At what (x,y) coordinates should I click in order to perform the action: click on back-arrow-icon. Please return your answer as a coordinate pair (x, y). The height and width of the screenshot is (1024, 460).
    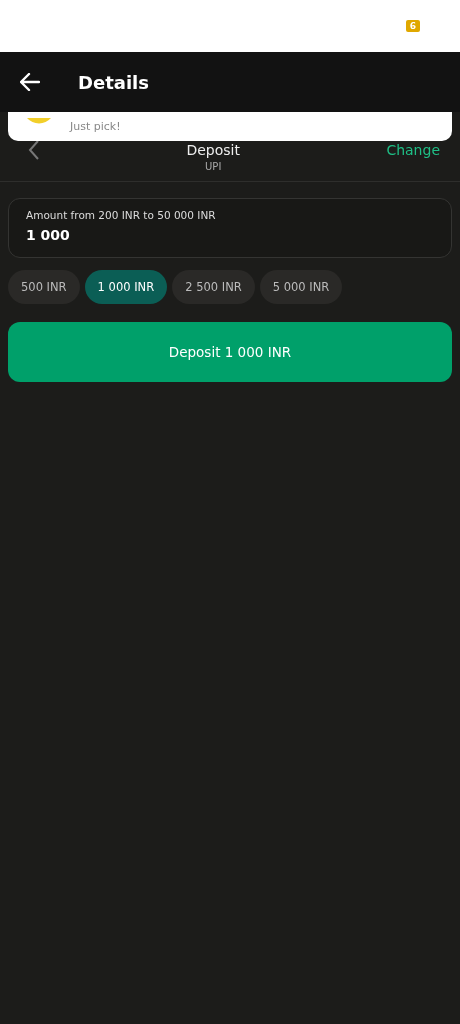
    Looking at the image, I should click on (30, 82).